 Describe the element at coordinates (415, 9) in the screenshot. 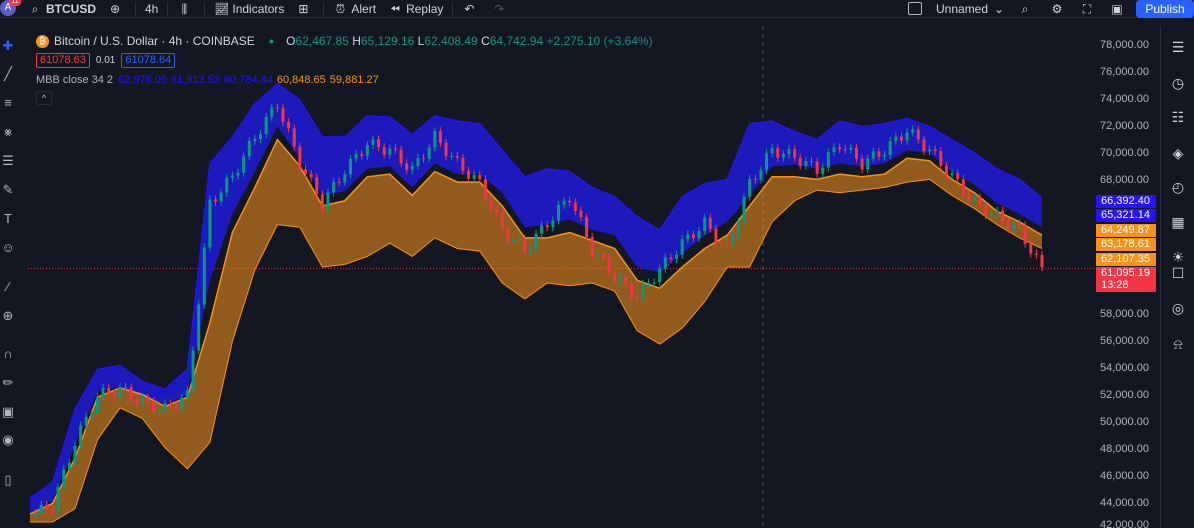

I see `replay-button: ⏪︎ Replay` at that location.